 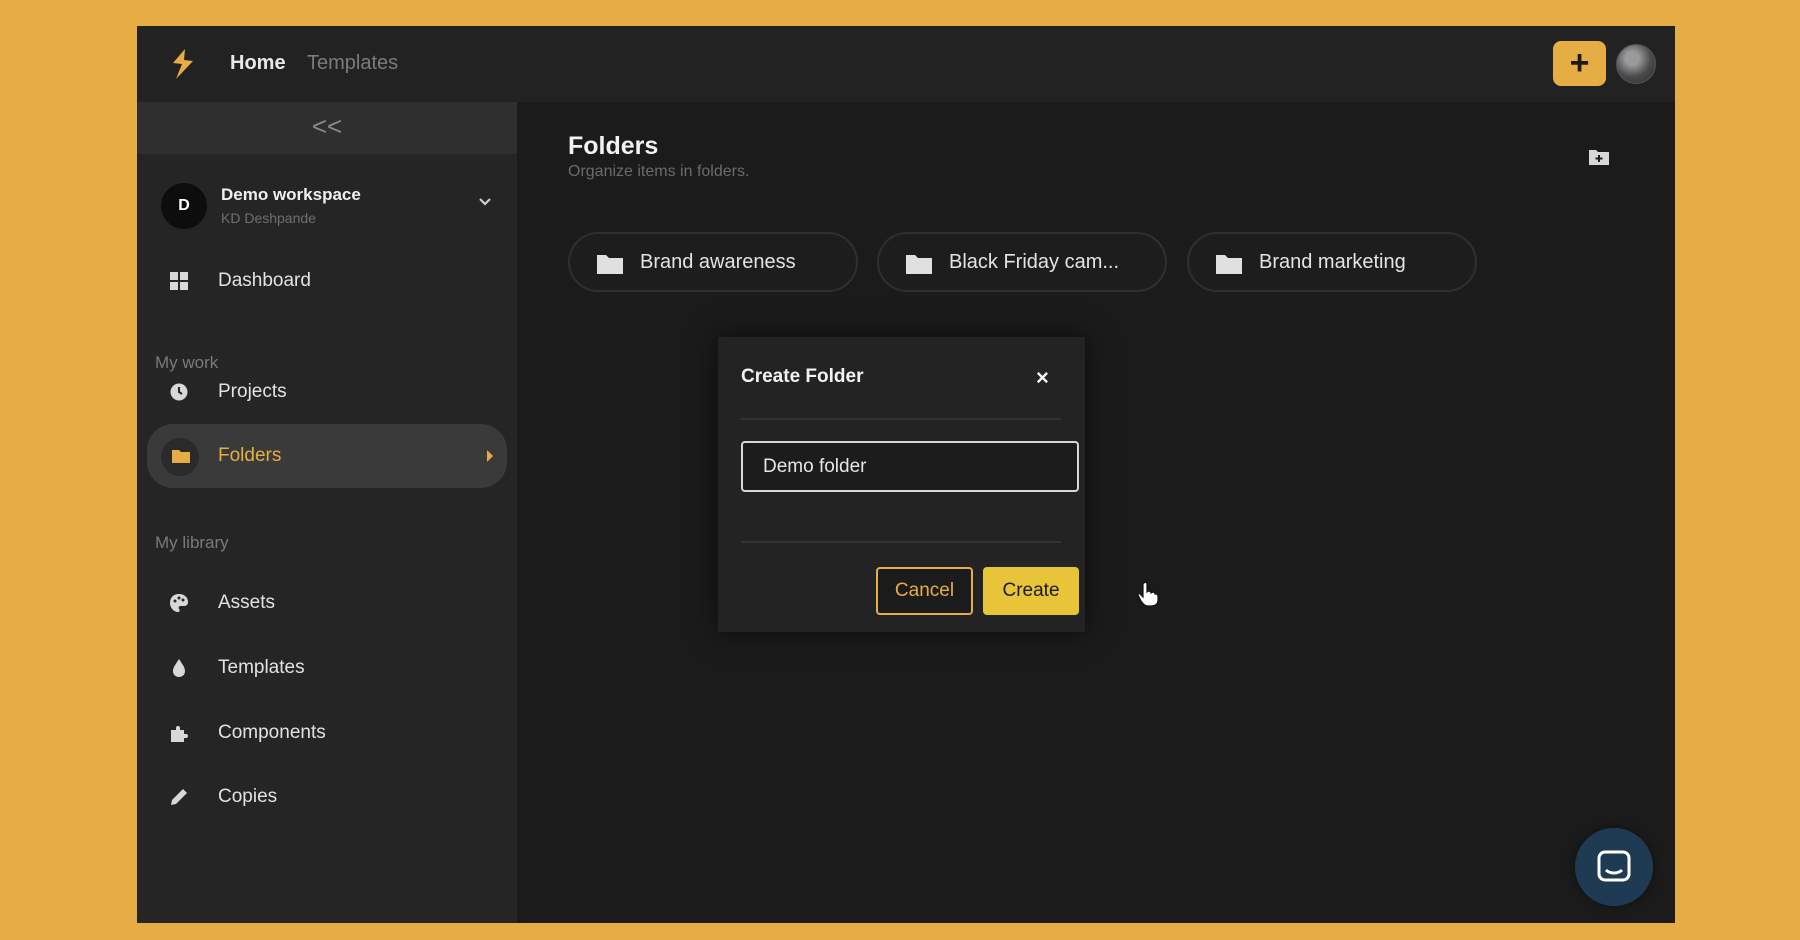 What do you see at coordinates (261, 667) in the screenshot?
I see `sidebar-item-label: Templates` at bounding box center [261, 667].